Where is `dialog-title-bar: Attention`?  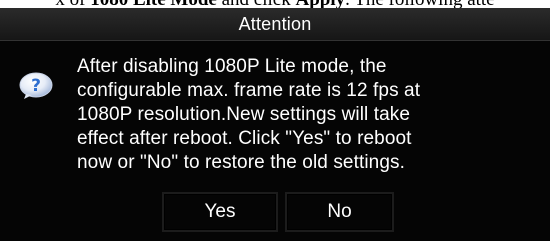 dialog-title-bar: Attention is located at coordinates (275, 24).